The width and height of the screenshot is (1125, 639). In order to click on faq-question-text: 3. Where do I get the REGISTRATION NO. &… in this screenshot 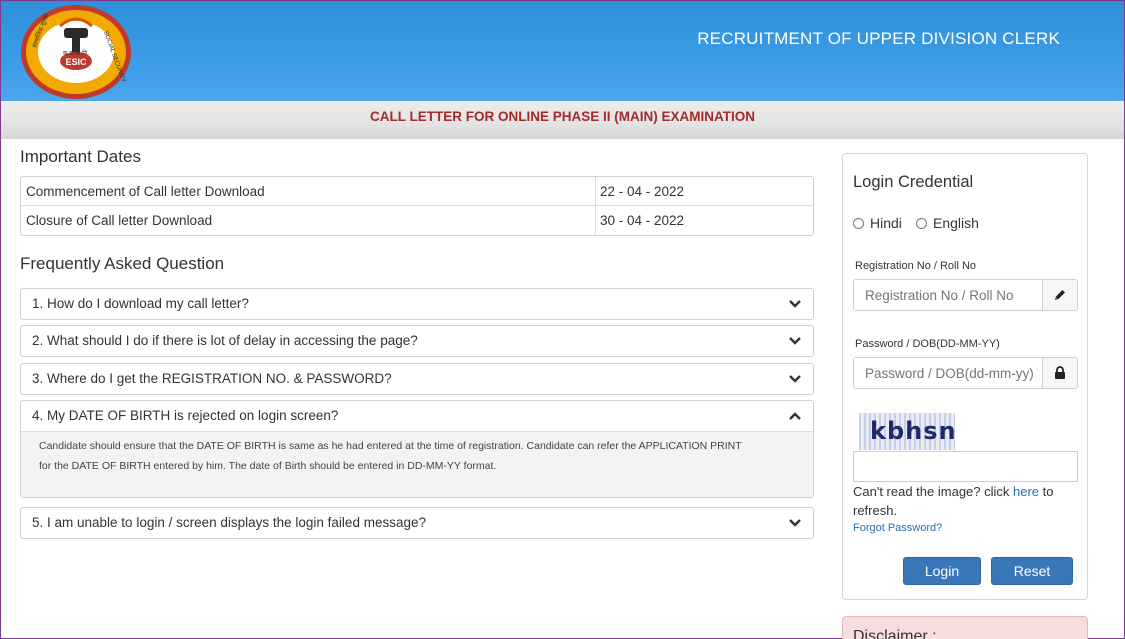, I will do `click(212, 378)`.